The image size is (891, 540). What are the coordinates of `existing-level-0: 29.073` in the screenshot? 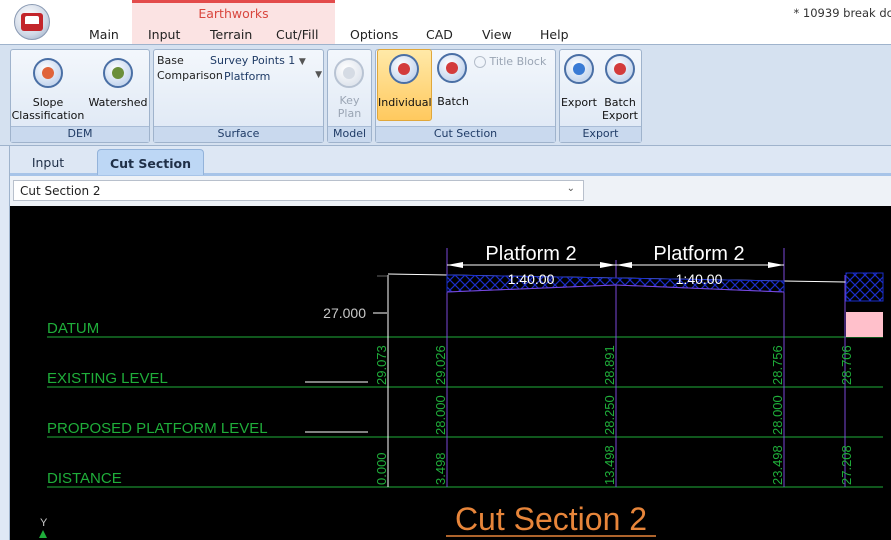 It's located at (381, 365).